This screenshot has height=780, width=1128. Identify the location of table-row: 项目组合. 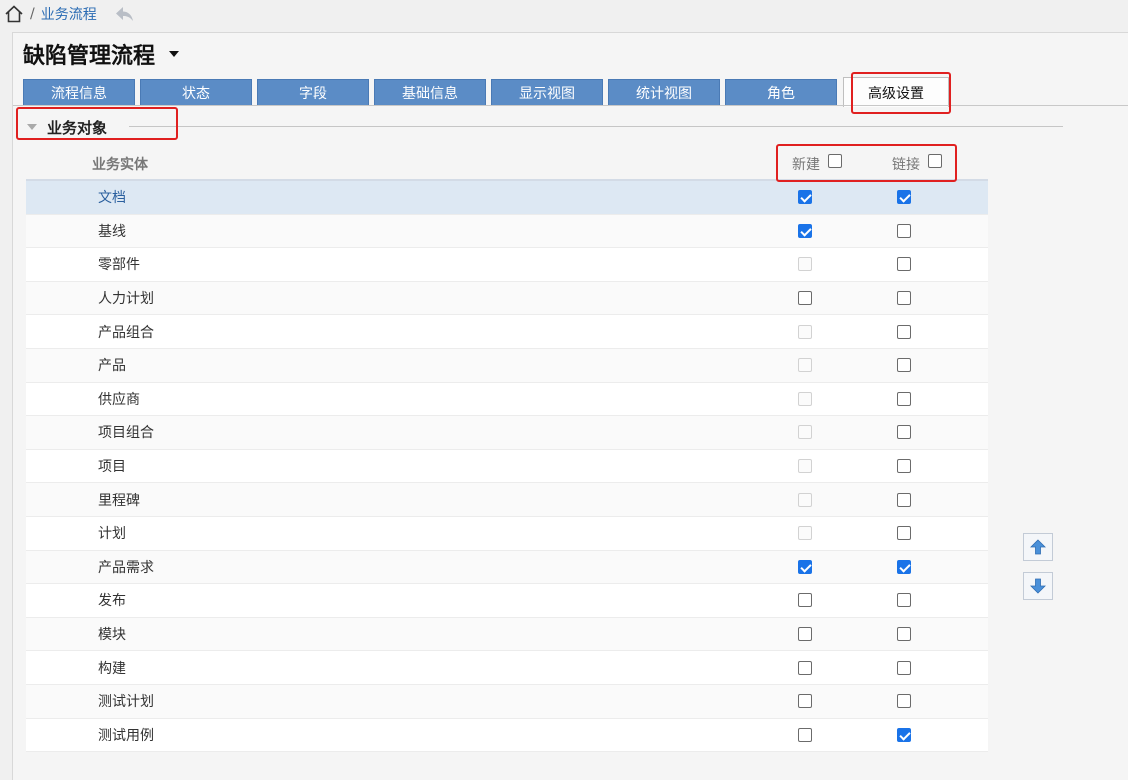
(507, 433).